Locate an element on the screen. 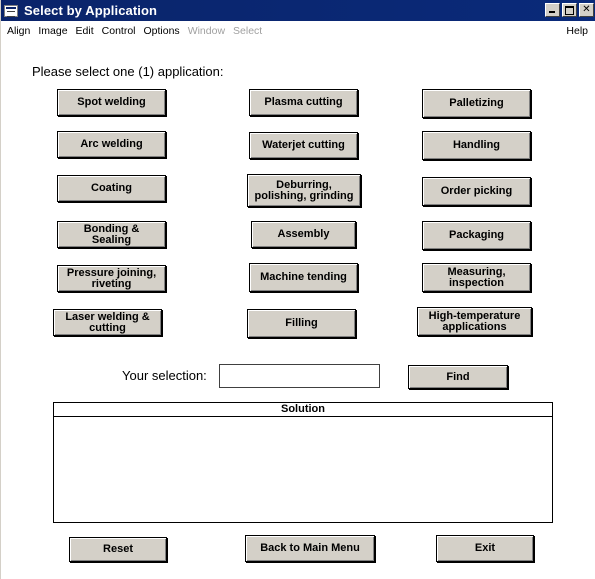 The image size is (595, 579). filling-button: Filling is located at coordinates (301, 323).